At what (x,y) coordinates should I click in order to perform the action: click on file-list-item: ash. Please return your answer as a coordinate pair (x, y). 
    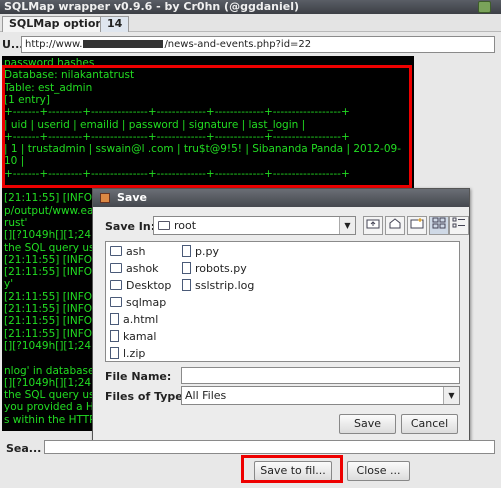
    Looking at the image, I should click on (127, 252).